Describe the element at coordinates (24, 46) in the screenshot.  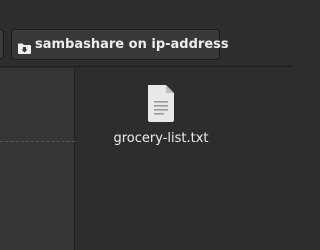
I see `network-folder-icon` at that location.